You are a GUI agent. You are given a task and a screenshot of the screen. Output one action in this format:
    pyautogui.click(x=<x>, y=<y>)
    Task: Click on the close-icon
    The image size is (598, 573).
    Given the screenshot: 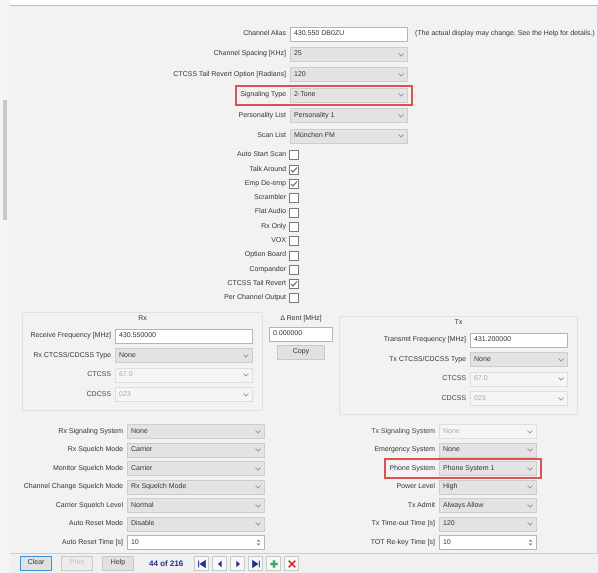 What is the action you would take?
    pyautogui.click(x=292, y=563)
    